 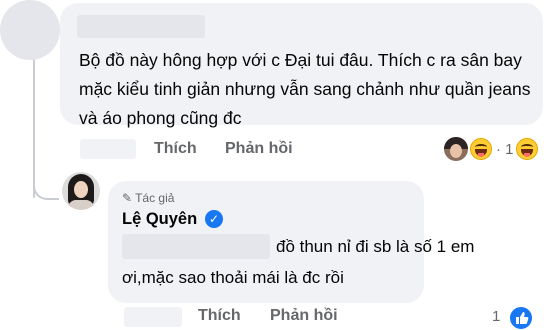 I want to click on reply-text-line2: ơi,mặc sao thoải mái là đc rồi, so click(x=233, y=277).